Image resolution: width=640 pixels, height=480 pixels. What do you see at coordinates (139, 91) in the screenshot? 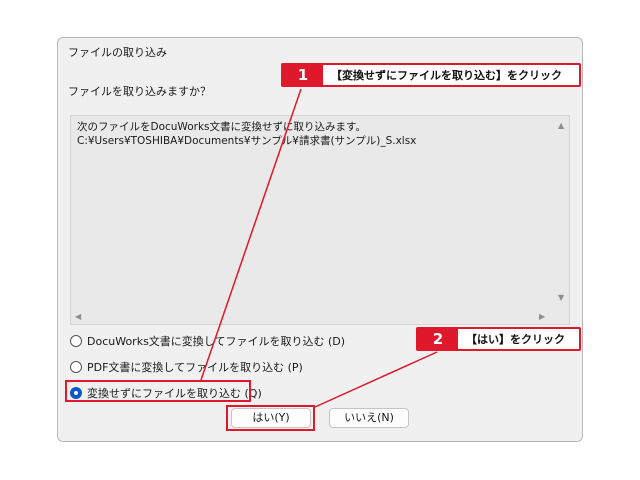
I see `question-text: ファイルを取り込みますか？` at bounding box center [139, 91].